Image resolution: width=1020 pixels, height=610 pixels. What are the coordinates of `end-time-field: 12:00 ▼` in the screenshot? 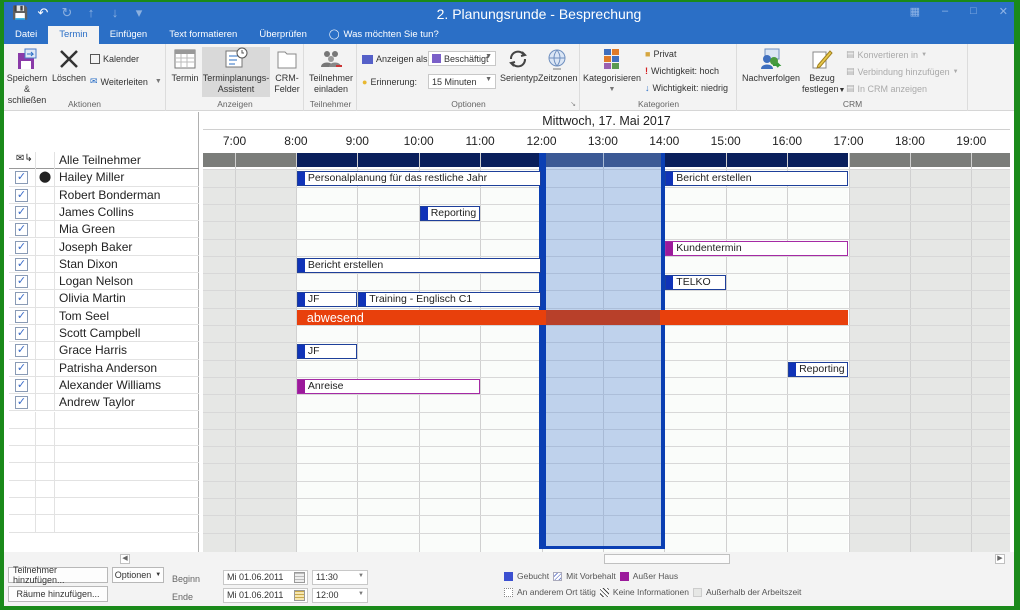 It's located at (340, 595).